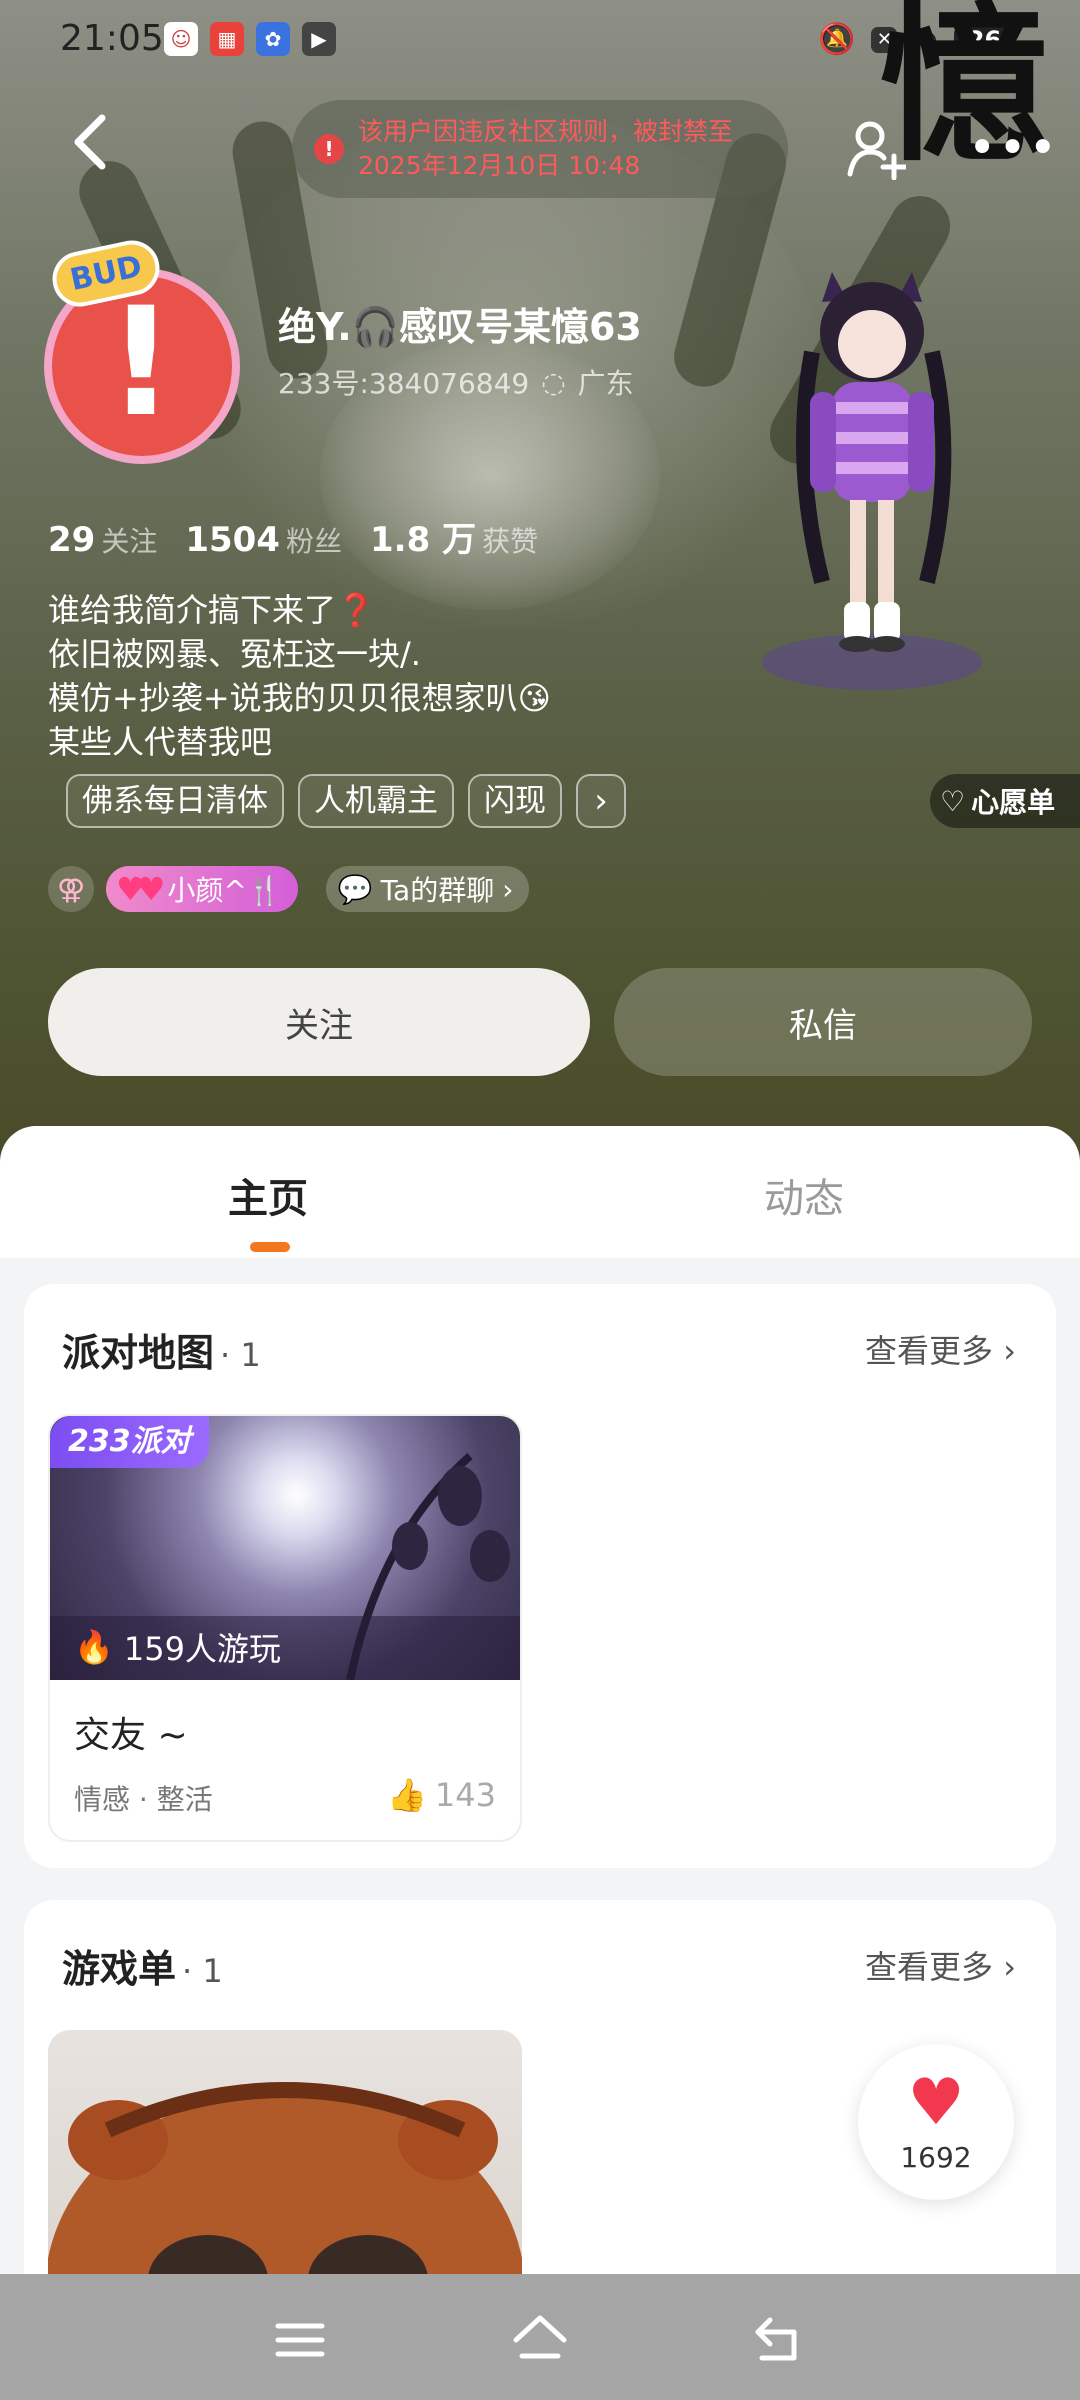  I want to click on add-friend-button, so click(877, 149).